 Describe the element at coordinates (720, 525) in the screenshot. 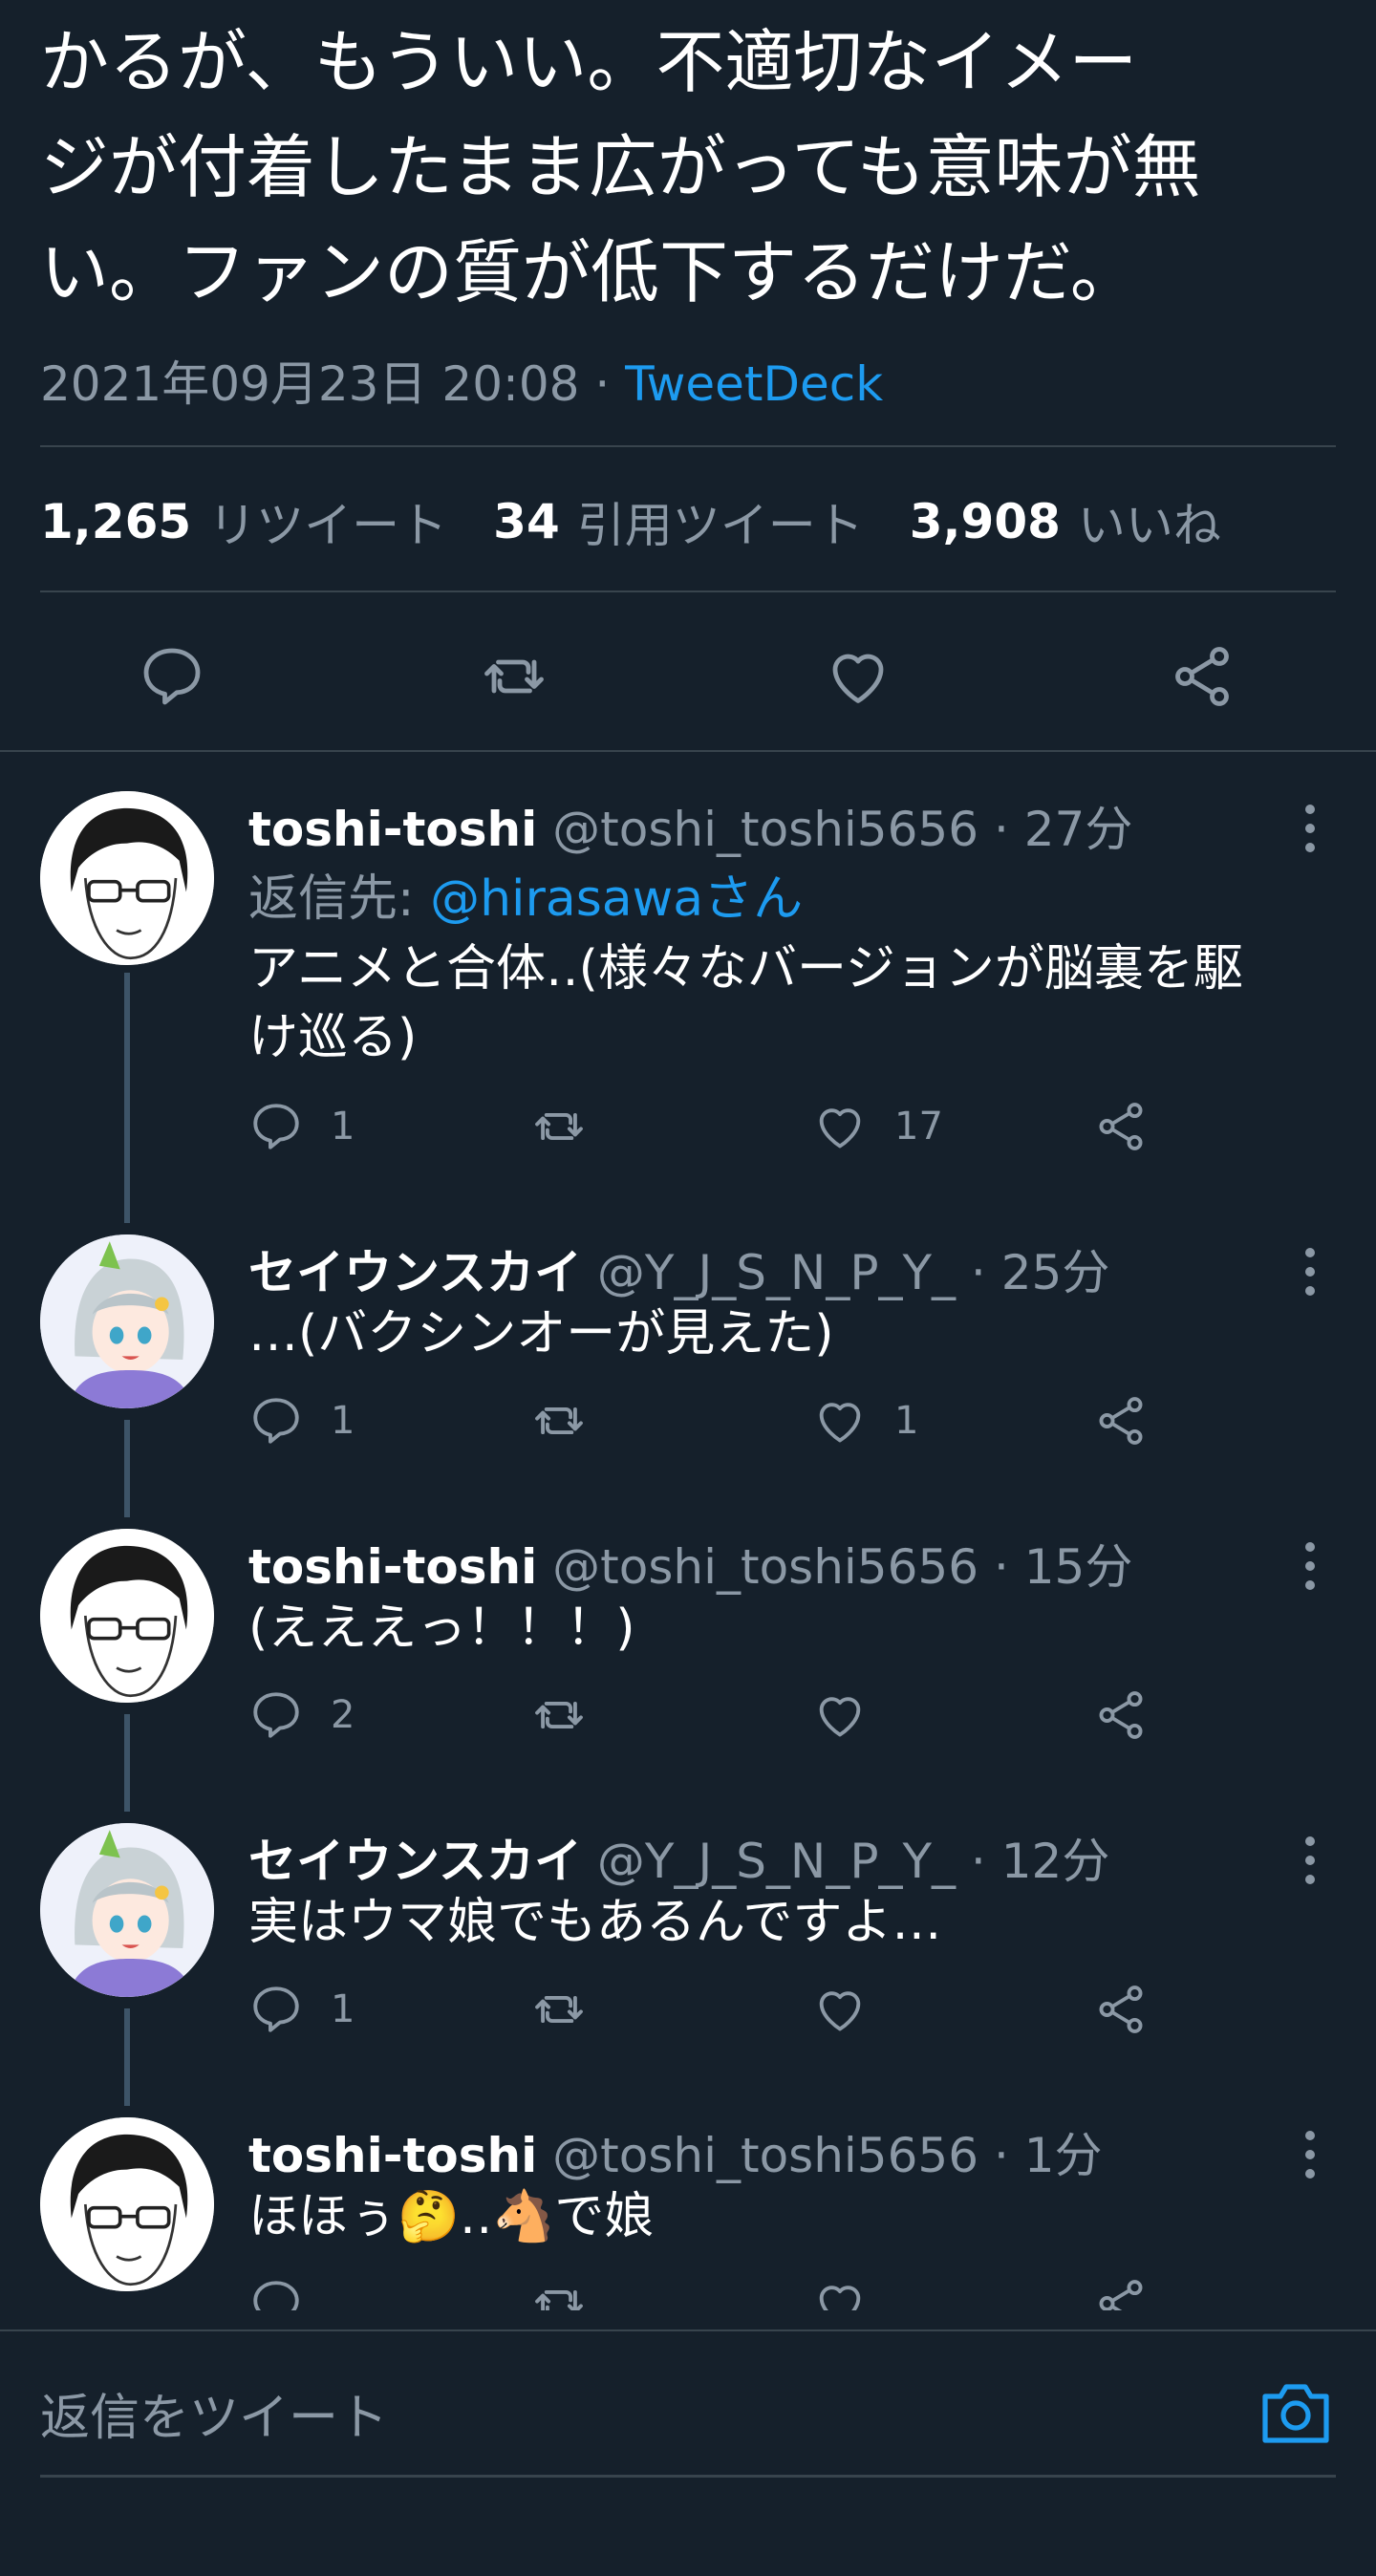

I see `quote-label: 引用ツイート` at that location.